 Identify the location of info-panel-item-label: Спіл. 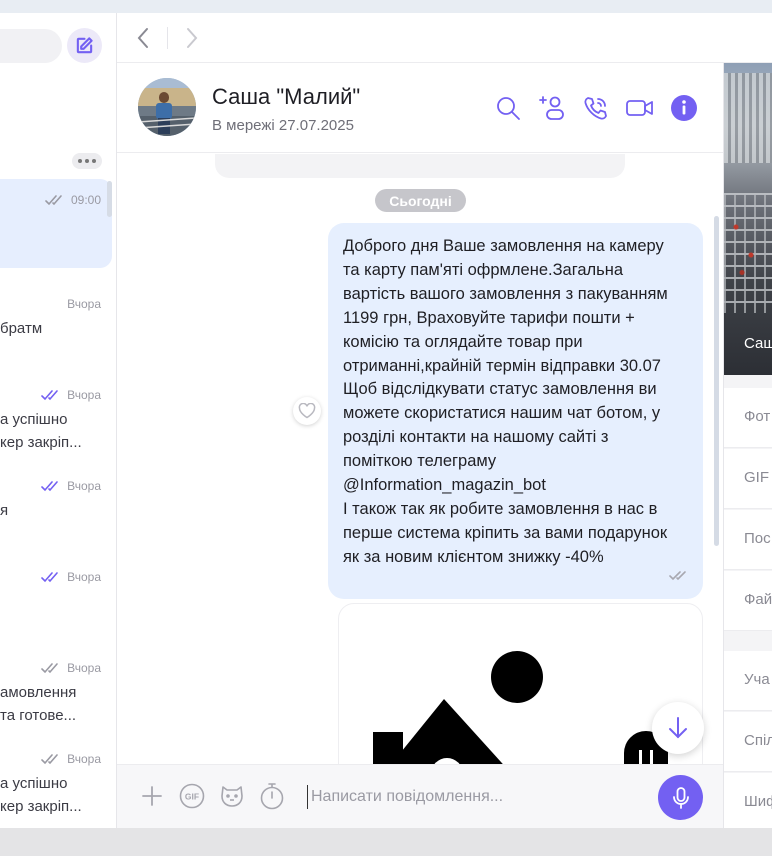
(758, 740).